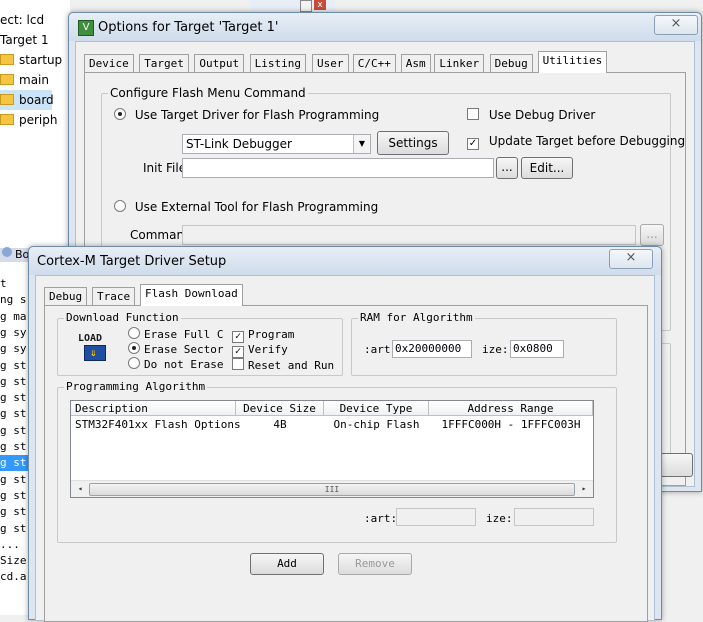 The height and width of the screenshot is (622, 703). What do you see at coordinates (280, 408) in the screenshot?
I see `column-header: Device Size` at bounding box center [280, 408].